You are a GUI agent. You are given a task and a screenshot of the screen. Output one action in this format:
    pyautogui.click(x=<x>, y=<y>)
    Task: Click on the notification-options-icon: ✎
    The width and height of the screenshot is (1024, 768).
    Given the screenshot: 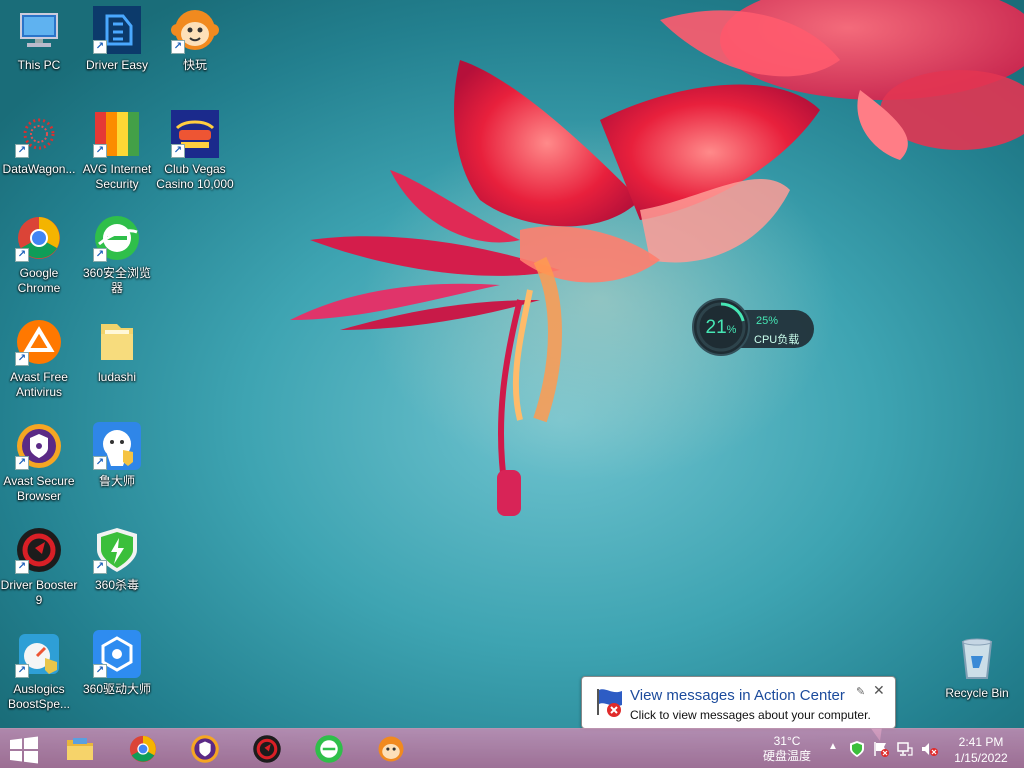 What is the action you would take?
    pyautogui.click(x=860, y=691)
    